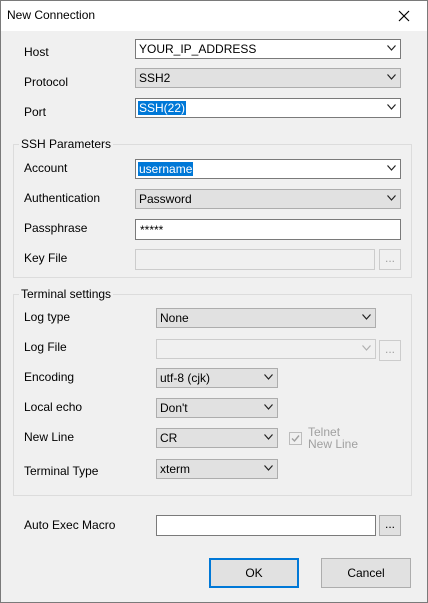 This screenshot has height=603, width=428. What do you see at coordinates (62, 198) in the screenshot?
I see `authentication-label: Authentication` at bounding box center [62, 198].